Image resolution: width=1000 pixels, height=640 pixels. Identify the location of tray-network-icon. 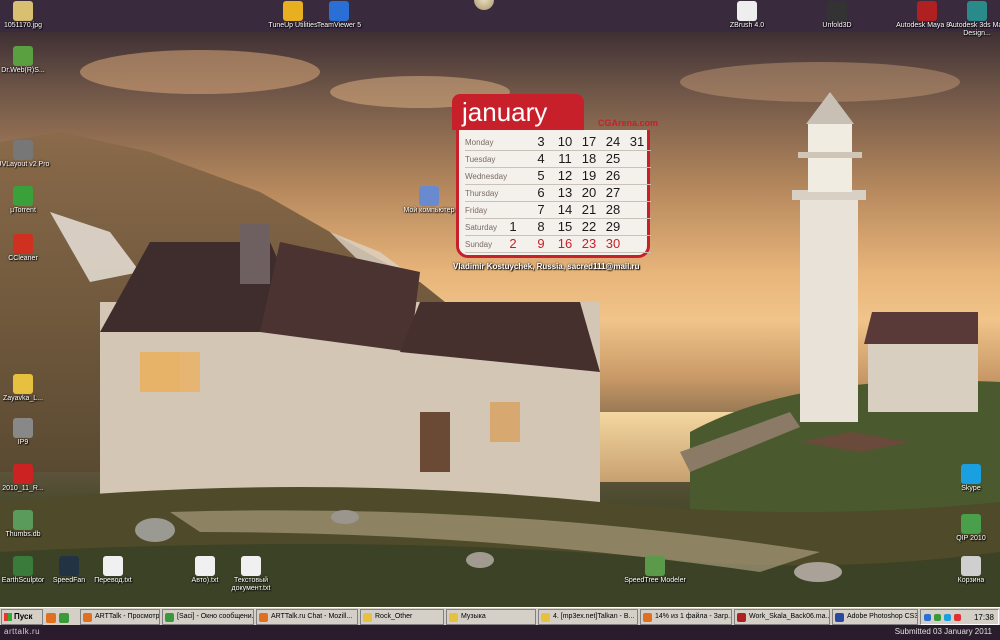
(927, 617).